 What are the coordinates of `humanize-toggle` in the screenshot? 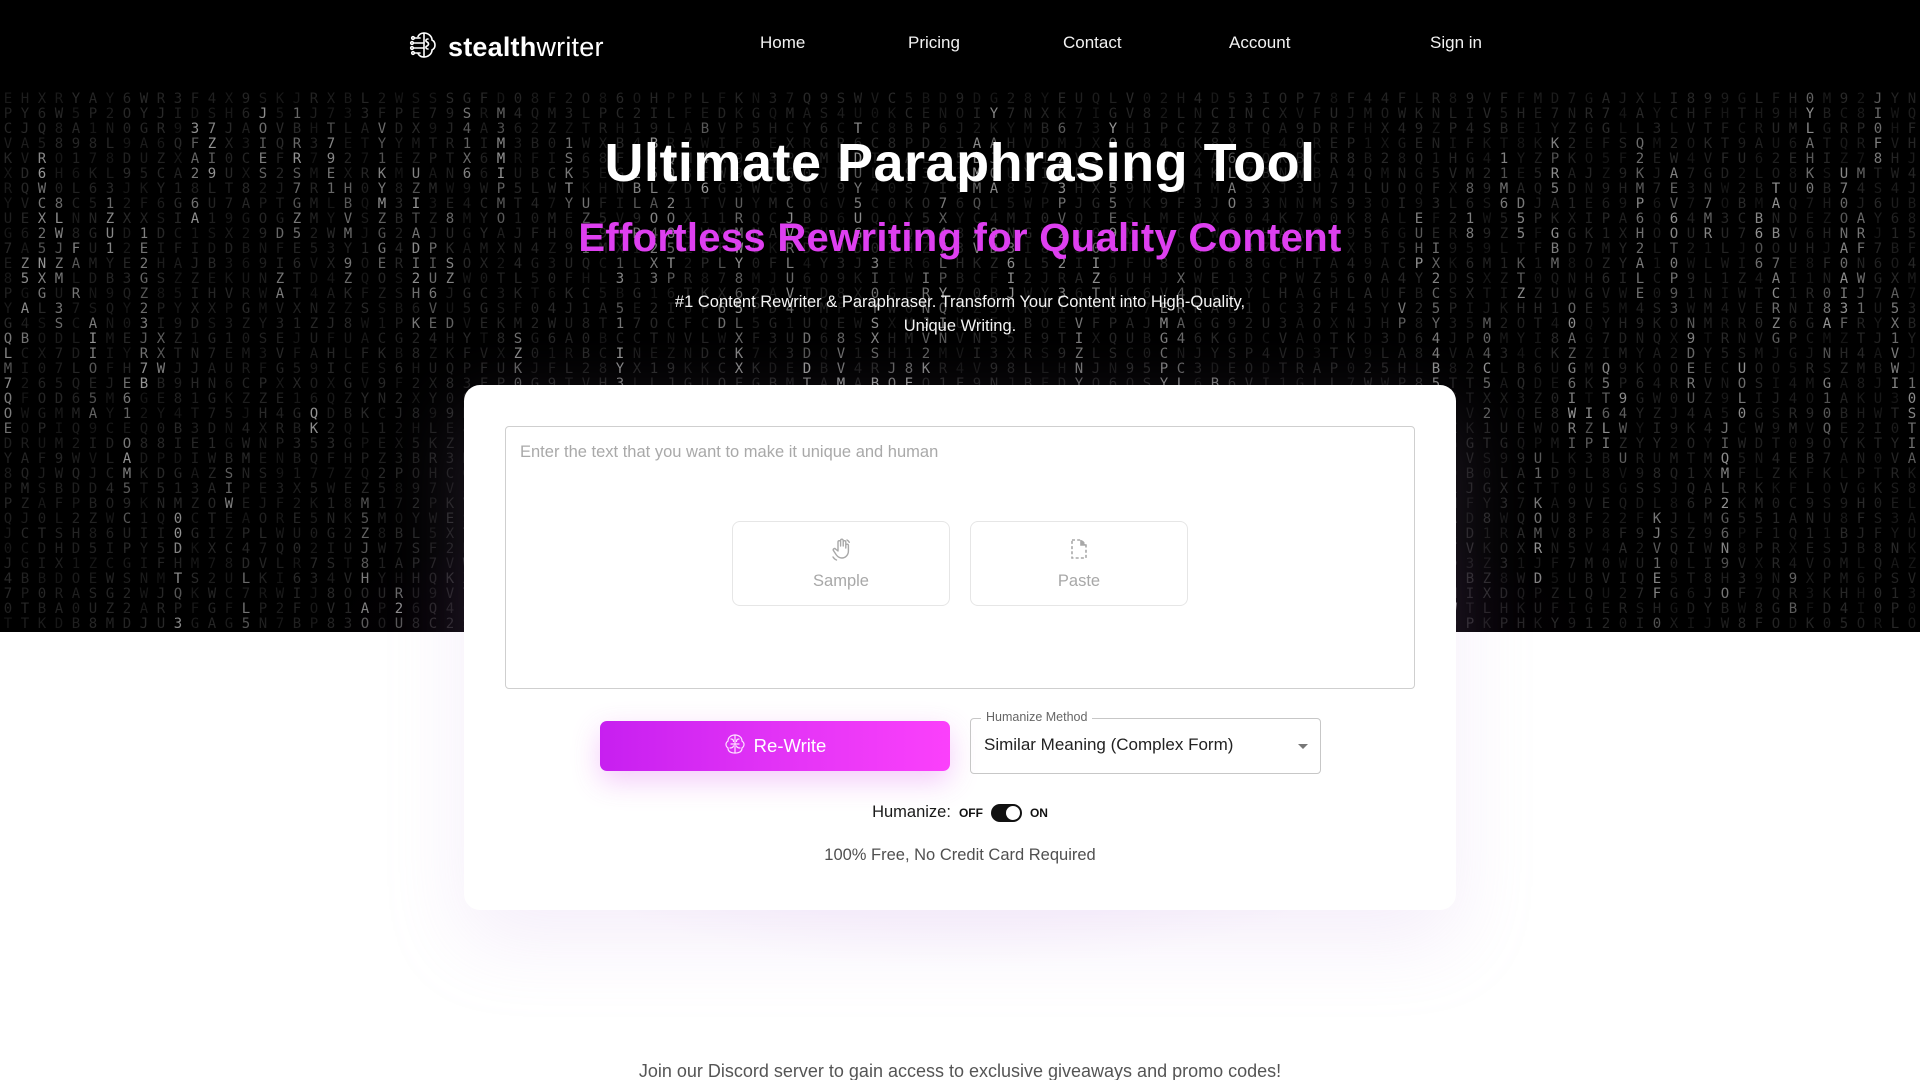 It's located at (1006, 812).